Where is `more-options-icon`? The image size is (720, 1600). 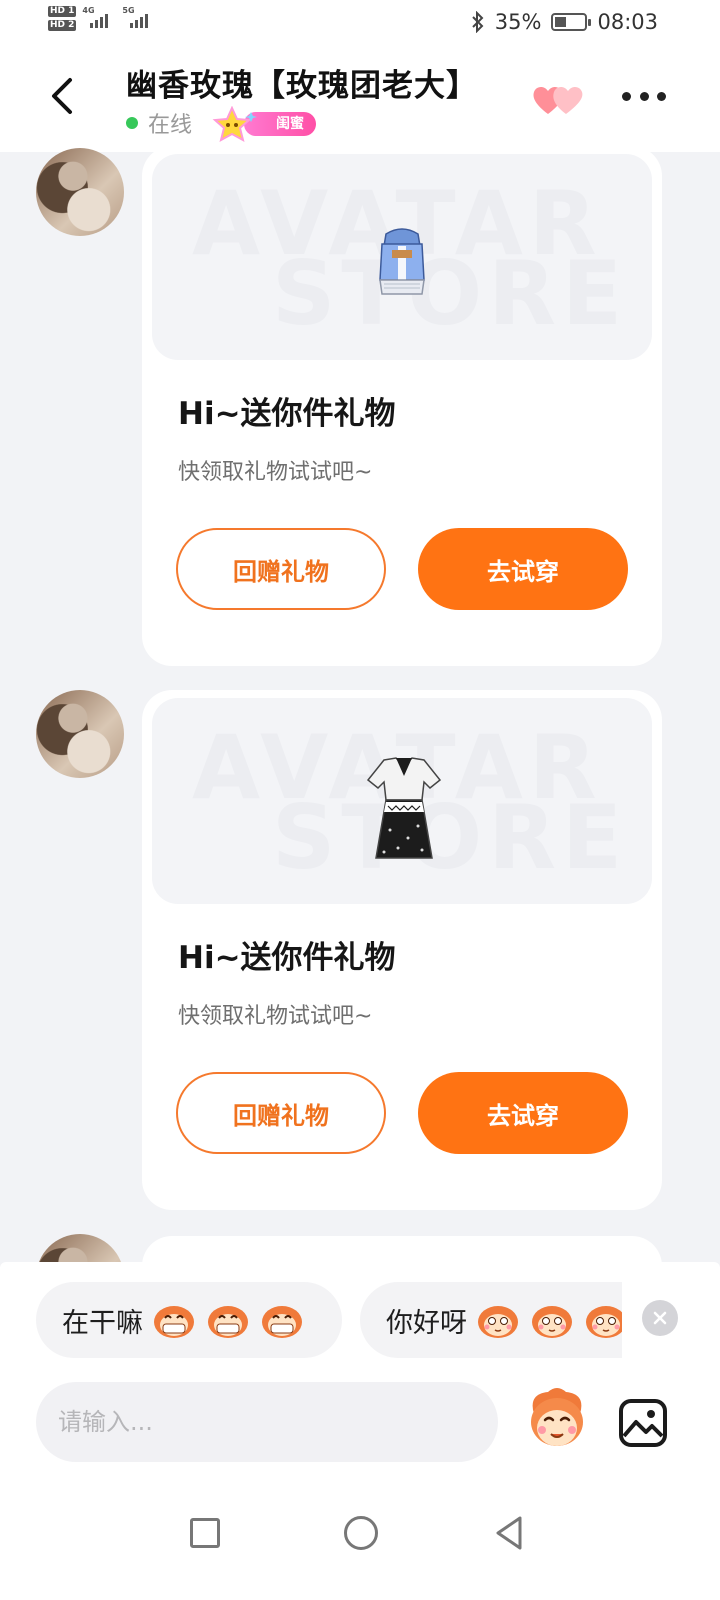 more-options-icon is located at coordinates (644, 96).